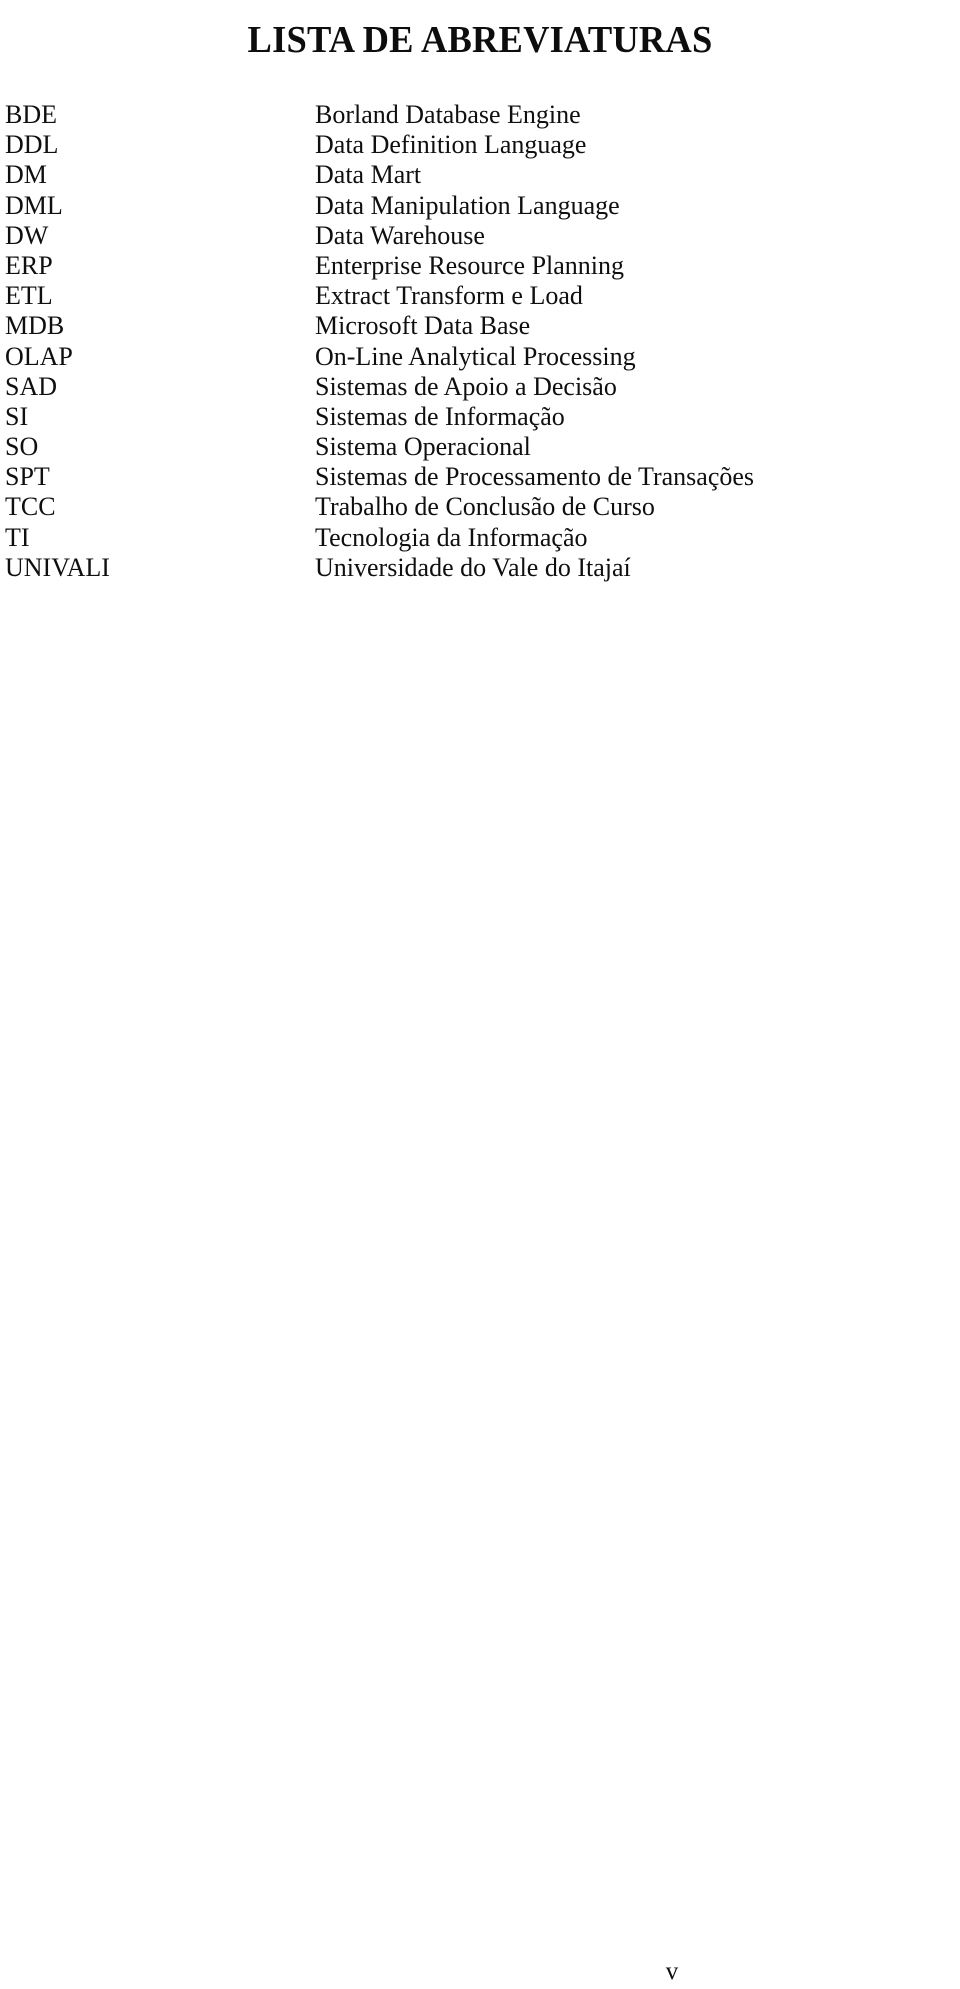 This screenshot has height=1989, width=960. I want to click on page-title: LISTA DE ABREVIATURAS, so click(480, 40).